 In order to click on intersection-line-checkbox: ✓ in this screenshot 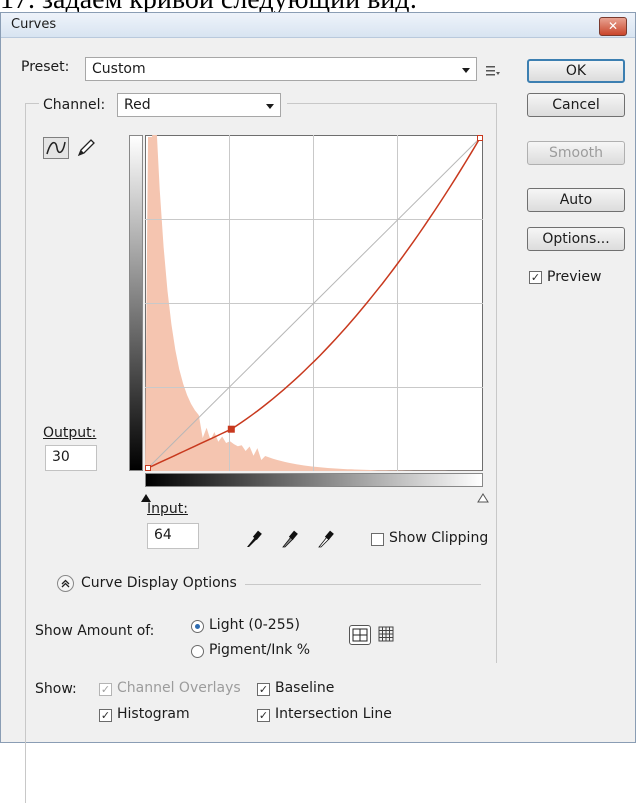, I will do `click(263, 715)`.